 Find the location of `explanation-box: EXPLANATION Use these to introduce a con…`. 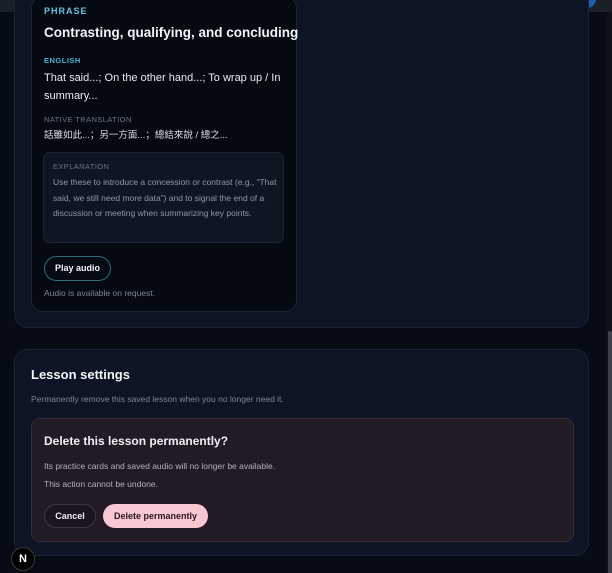

explanation-box: EXPLANATION Use these to introduce a con… is located at coordinates (163, 197).